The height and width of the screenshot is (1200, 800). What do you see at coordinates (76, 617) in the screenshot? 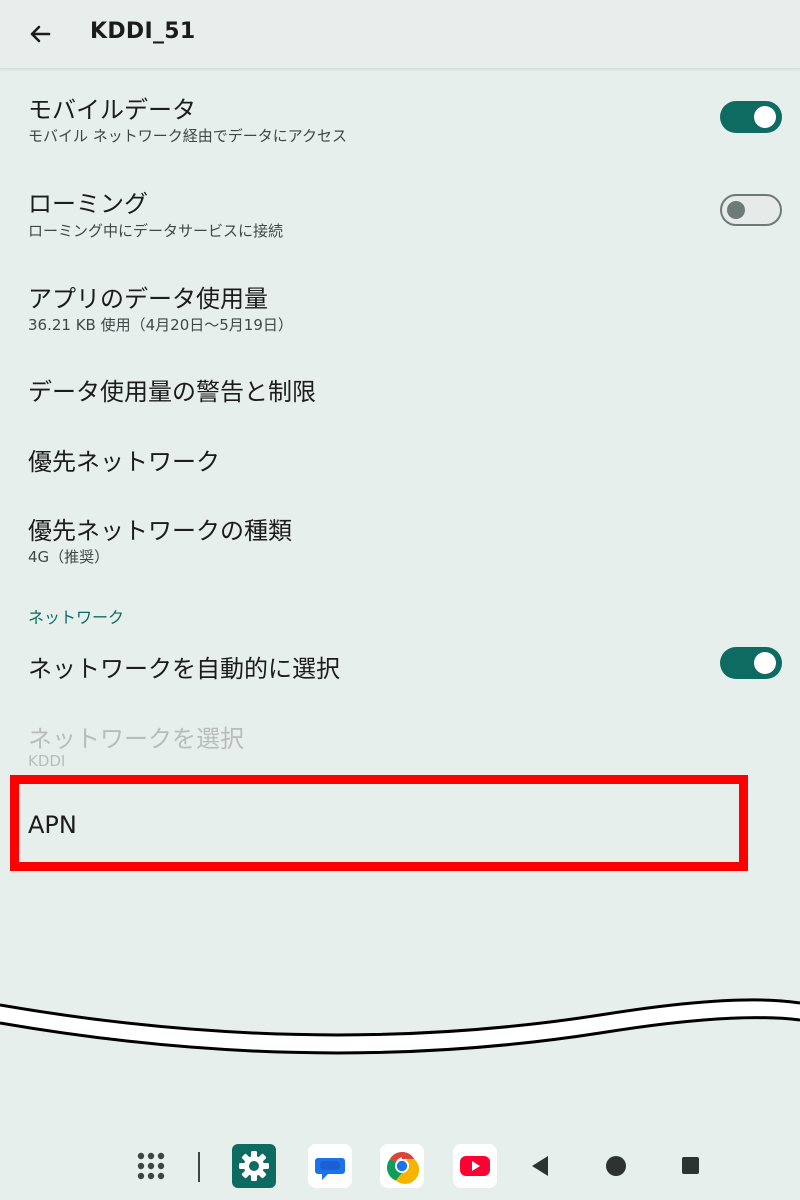
I see `section-header-network: ネットワーク` at bounding box center [76, 617].